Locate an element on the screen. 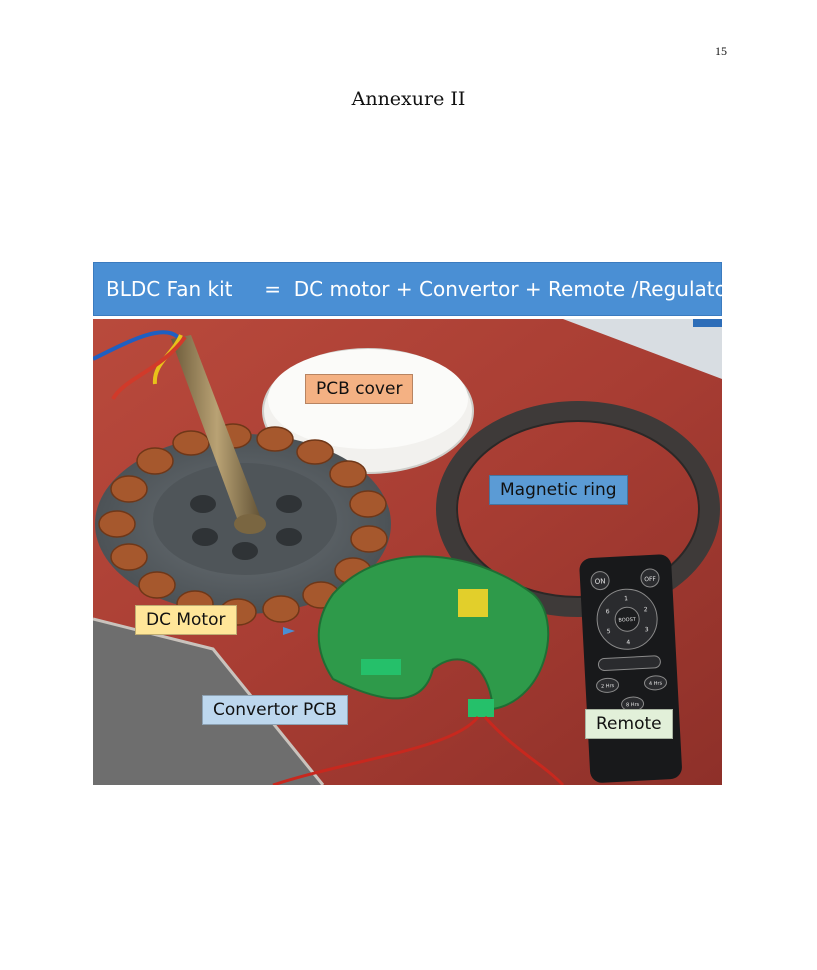  remote-speed-5: 5 is located at coordinates (609, 631).